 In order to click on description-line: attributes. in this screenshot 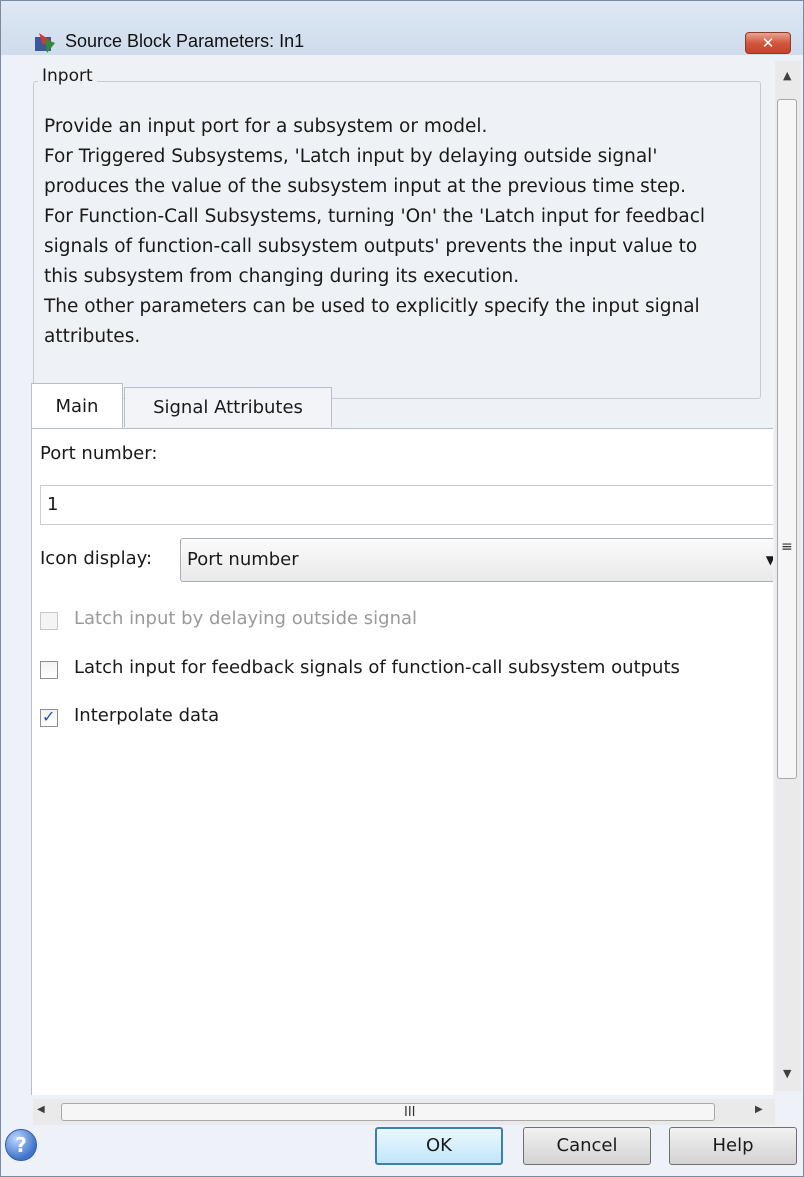, I will do `click(92, 336)`.